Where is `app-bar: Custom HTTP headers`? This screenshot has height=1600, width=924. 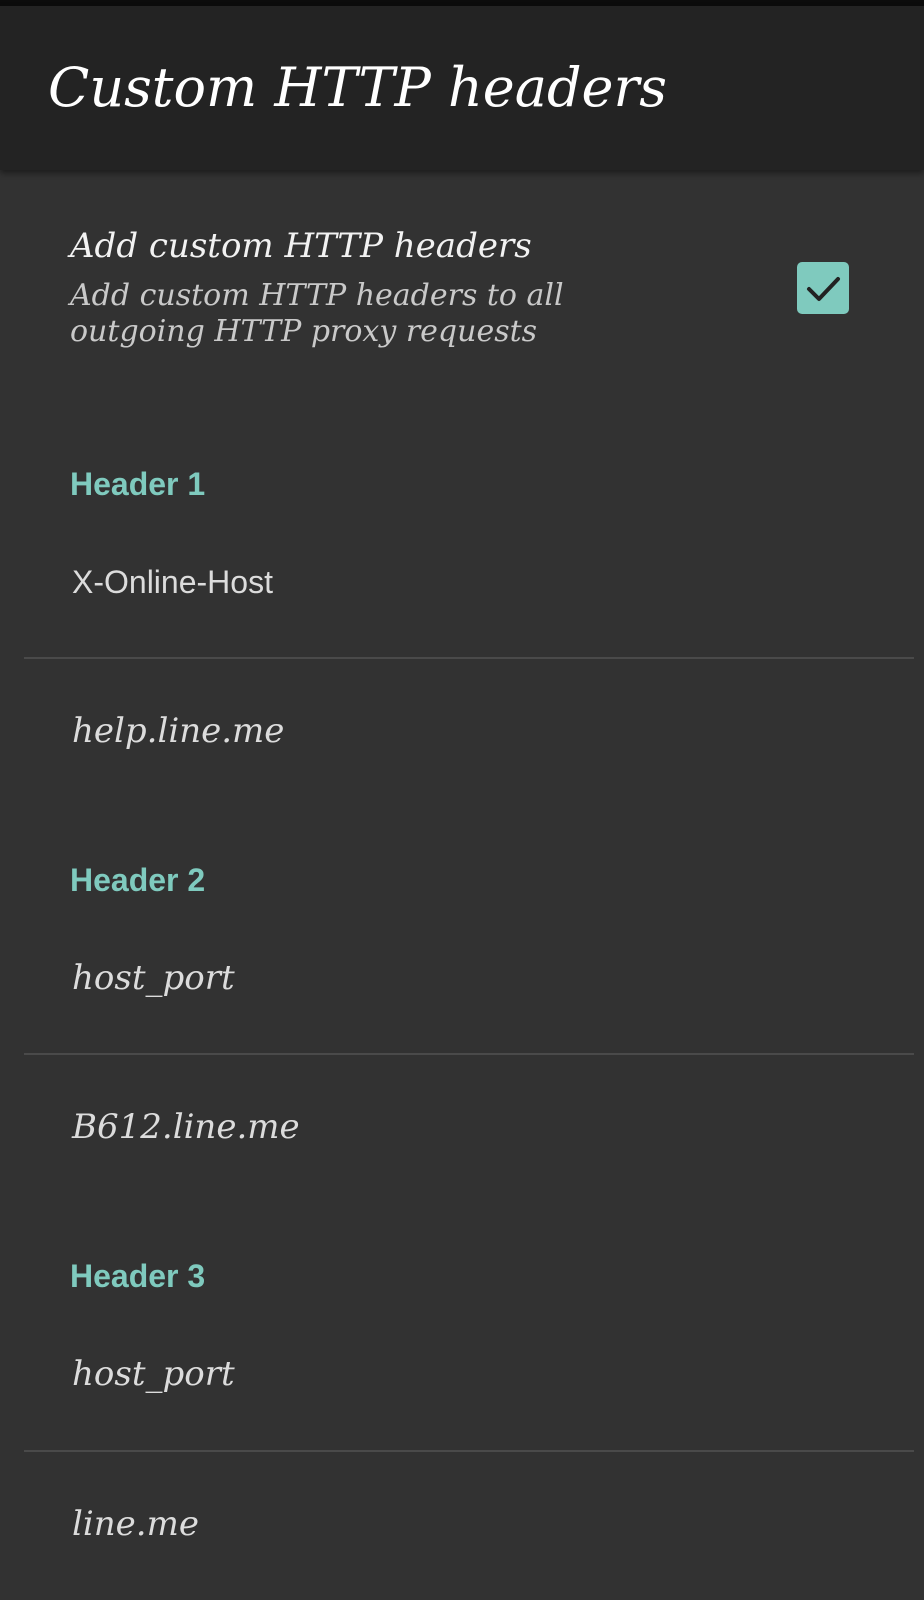
app-bar: Custom HTTP headers is located at coordinates (462, 88).